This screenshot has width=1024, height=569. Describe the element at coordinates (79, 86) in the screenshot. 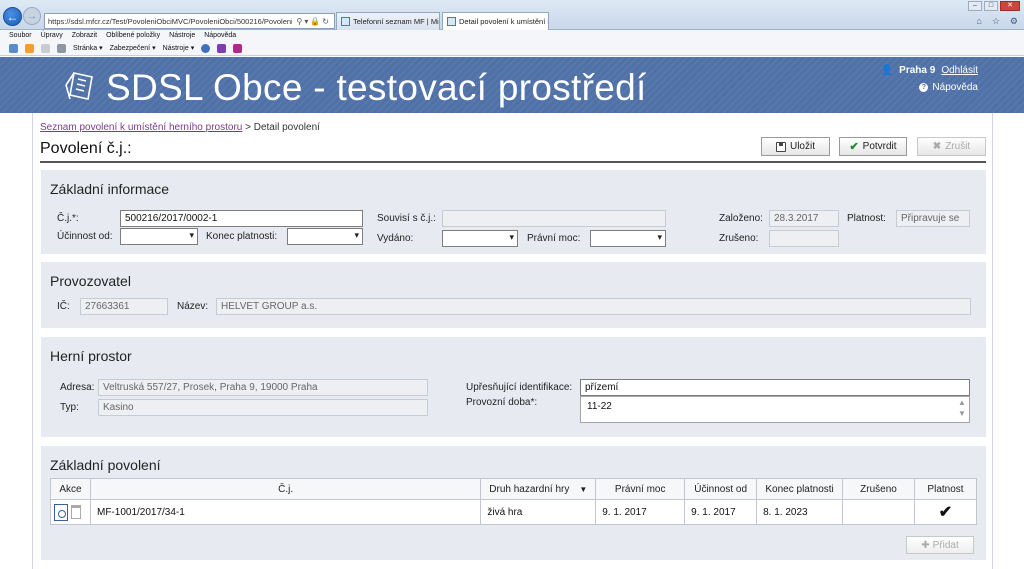

I see `sdsl-logo-icon` at that location.